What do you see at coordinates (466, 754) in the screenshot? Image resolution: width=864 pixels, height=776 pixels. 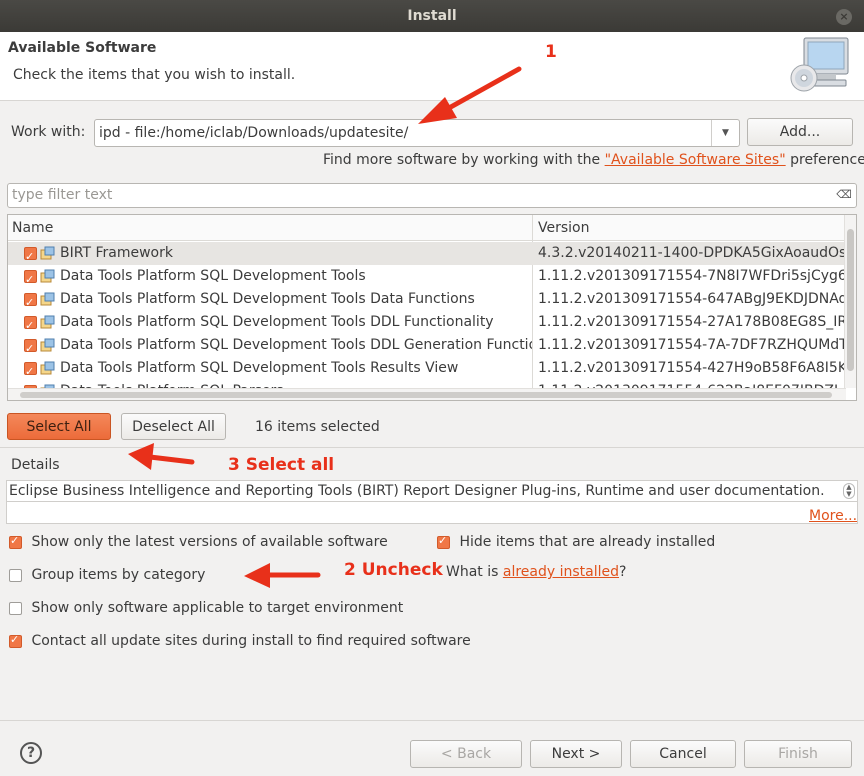 I see `back-button: < Back` at bounding box center [466, 754].